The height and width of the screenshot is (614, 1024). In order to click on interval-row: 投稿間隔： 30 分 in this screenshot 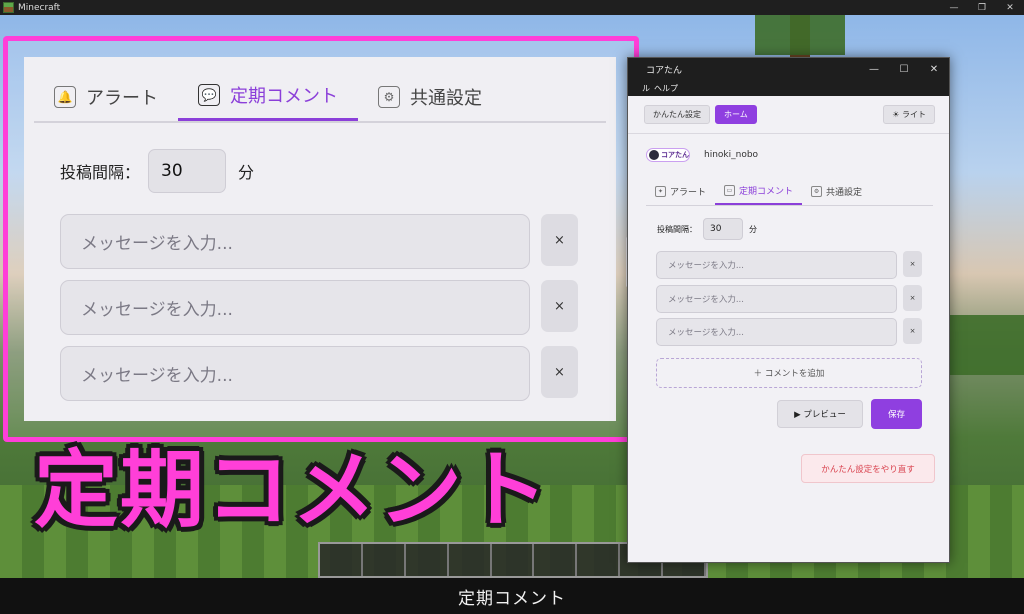, I will do `click(707, 229)`.